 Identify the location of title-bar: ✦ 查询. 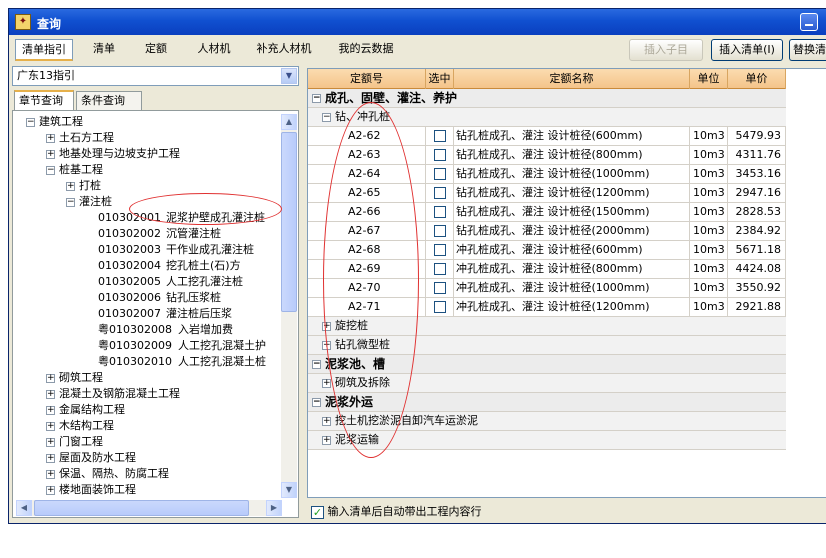
(417, 22).